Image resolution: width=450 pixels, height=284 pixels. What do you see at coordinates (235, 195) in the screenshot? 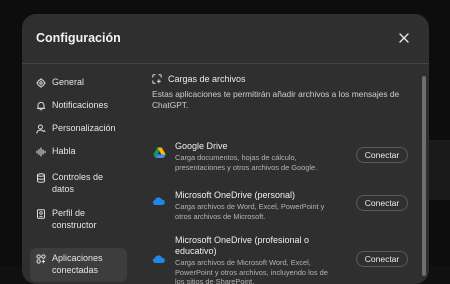
I see `integration-name: Microsoft OneDrive (personal)` at bounding box center [235, 195].